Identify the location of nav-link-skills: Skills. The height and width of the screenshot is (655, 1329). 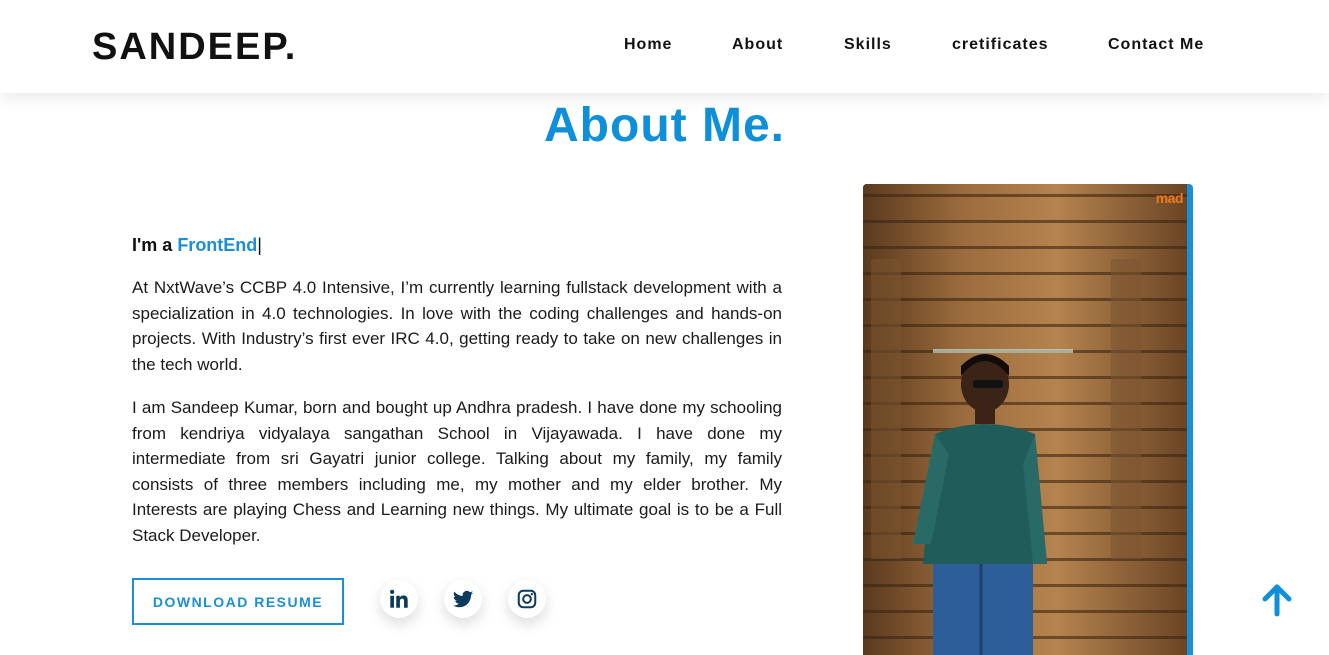
(868, 45).